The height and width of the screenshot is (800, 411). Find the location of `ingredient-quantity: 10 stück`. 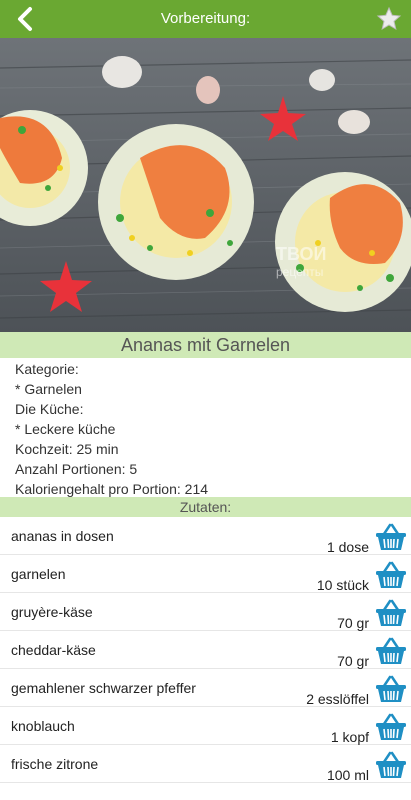

ingredient-quantity: 10 stück is located at coordinates (342, 585).